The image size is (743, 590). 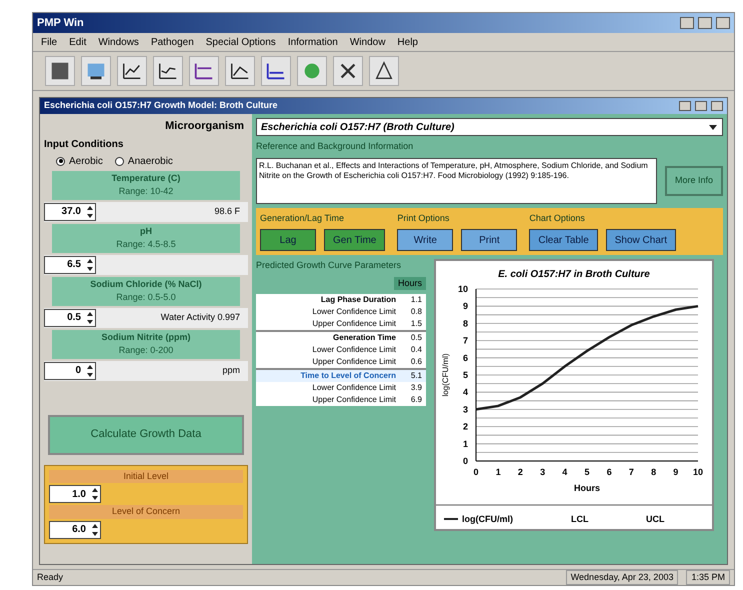 What do you see at coordinates (146, 350) in the screenshot?
I see `input-range: Range: 0-200` at bounding box center [146, 350].